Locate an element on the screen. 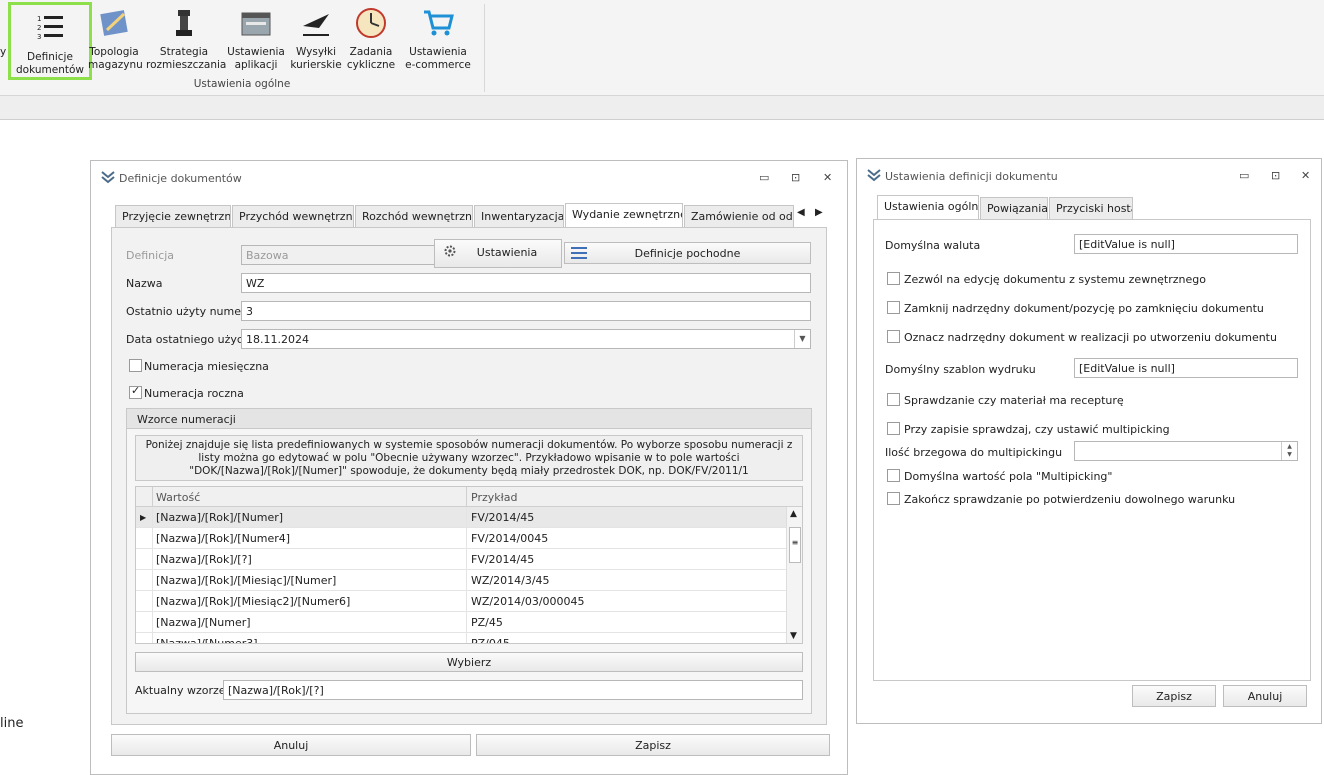 Image resolution: width=1324 pixels, height=775 pixels. ribbon-button-ecommerce: Ustawienia e-commerce is located at coordinates (438, 39).